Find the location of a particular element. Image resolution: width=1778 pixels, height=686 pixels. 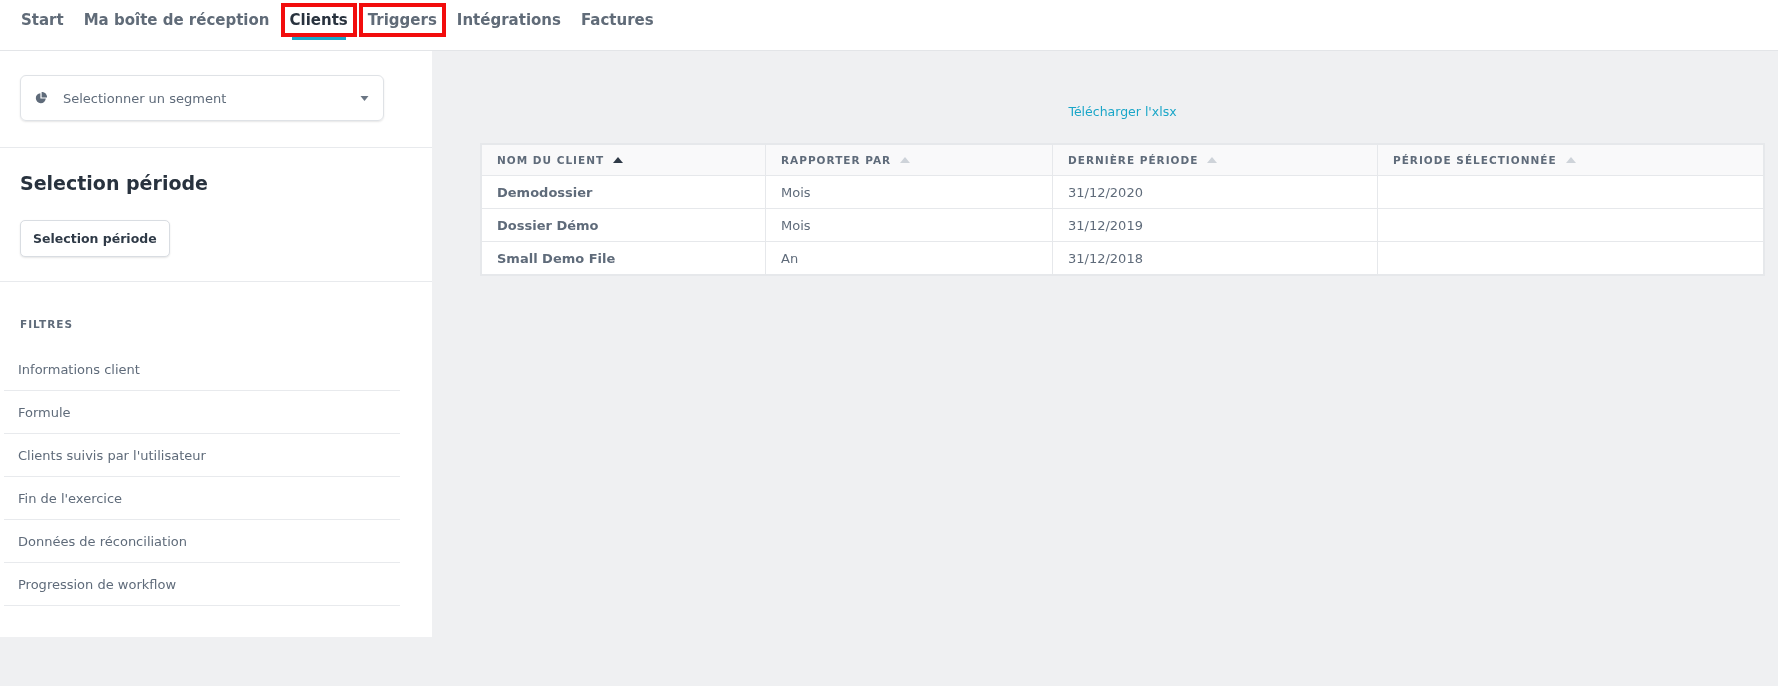

period-button: Selection période is located at coordinates (95, 238).